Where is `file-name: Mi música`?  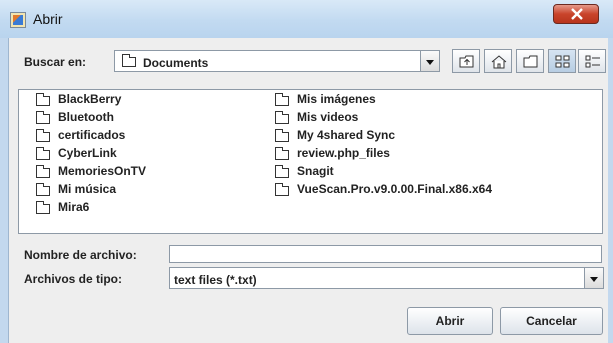 file-name: Mi música is located at coordinates (87, 189).